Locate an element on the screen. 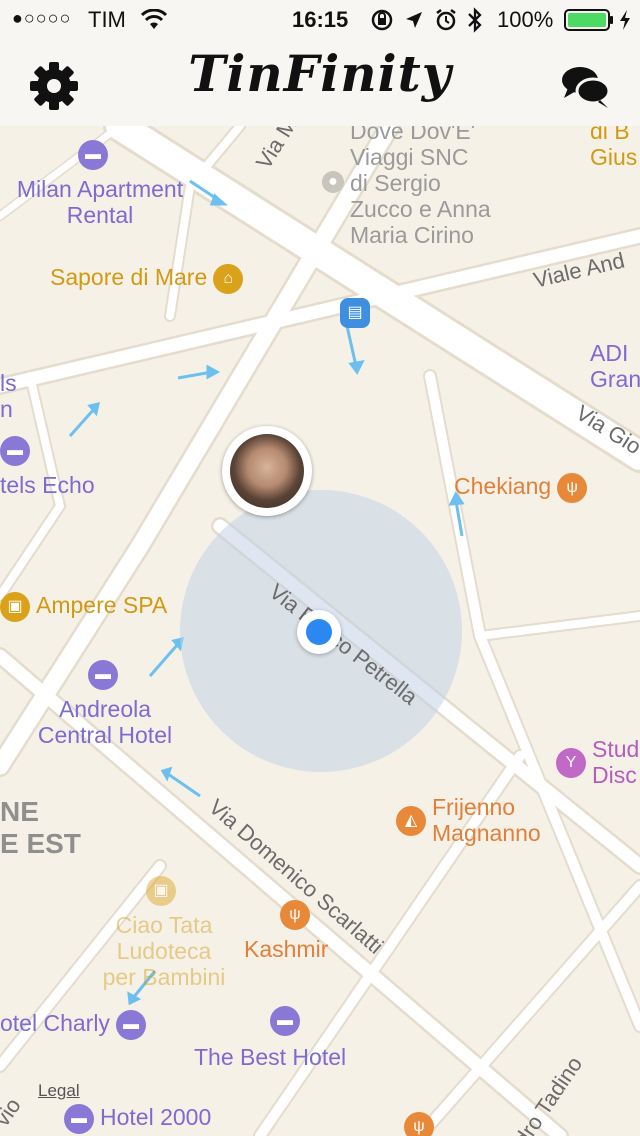  tram-icon: ▤ is located at coordinates (355, 313).